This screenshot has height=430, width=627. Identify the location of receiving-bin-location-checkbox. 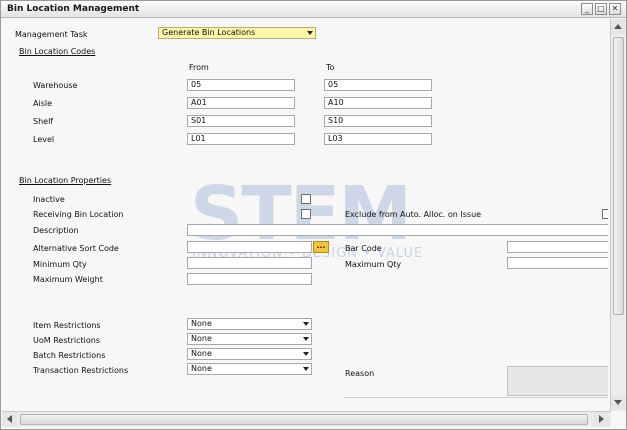
(306, 214).